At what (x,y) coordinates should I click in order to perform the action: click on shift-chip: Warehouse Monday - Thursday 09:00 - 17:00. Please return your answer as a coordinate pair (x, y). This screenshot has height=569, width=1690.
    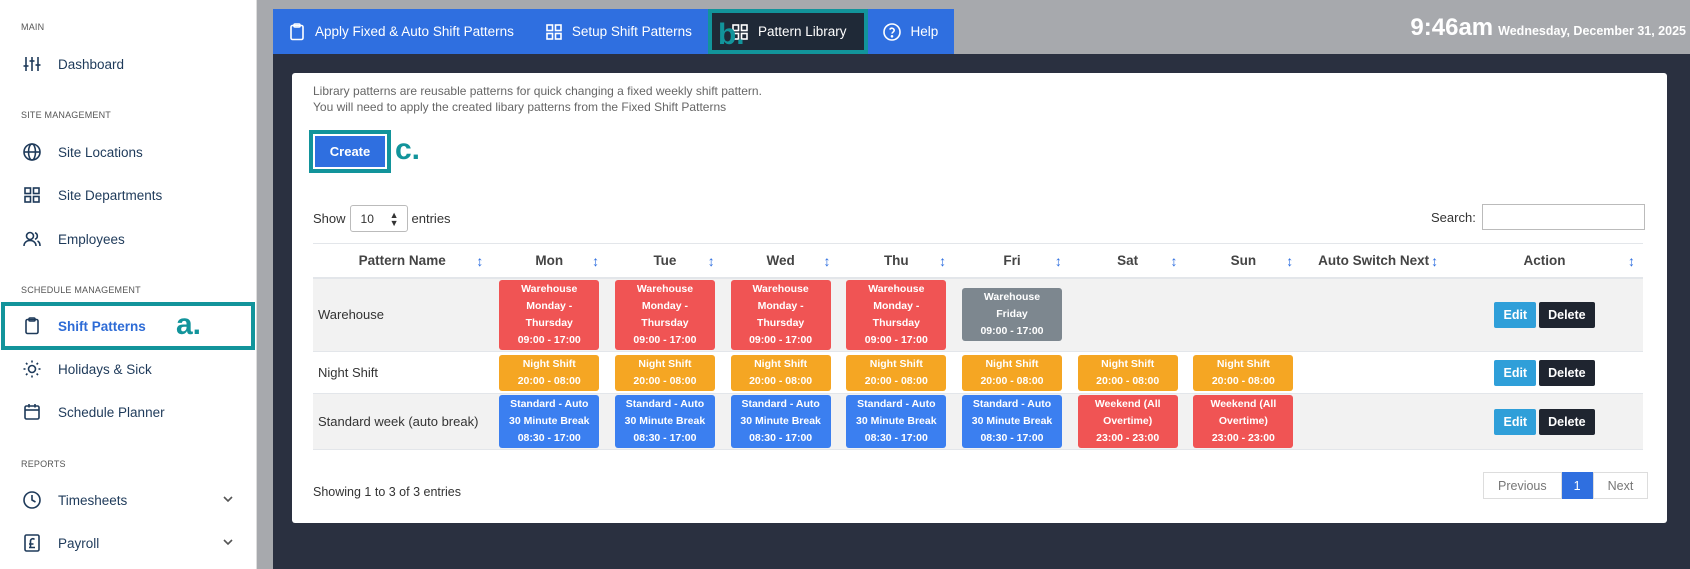
    Looking at the image, I should click on (549, 314).